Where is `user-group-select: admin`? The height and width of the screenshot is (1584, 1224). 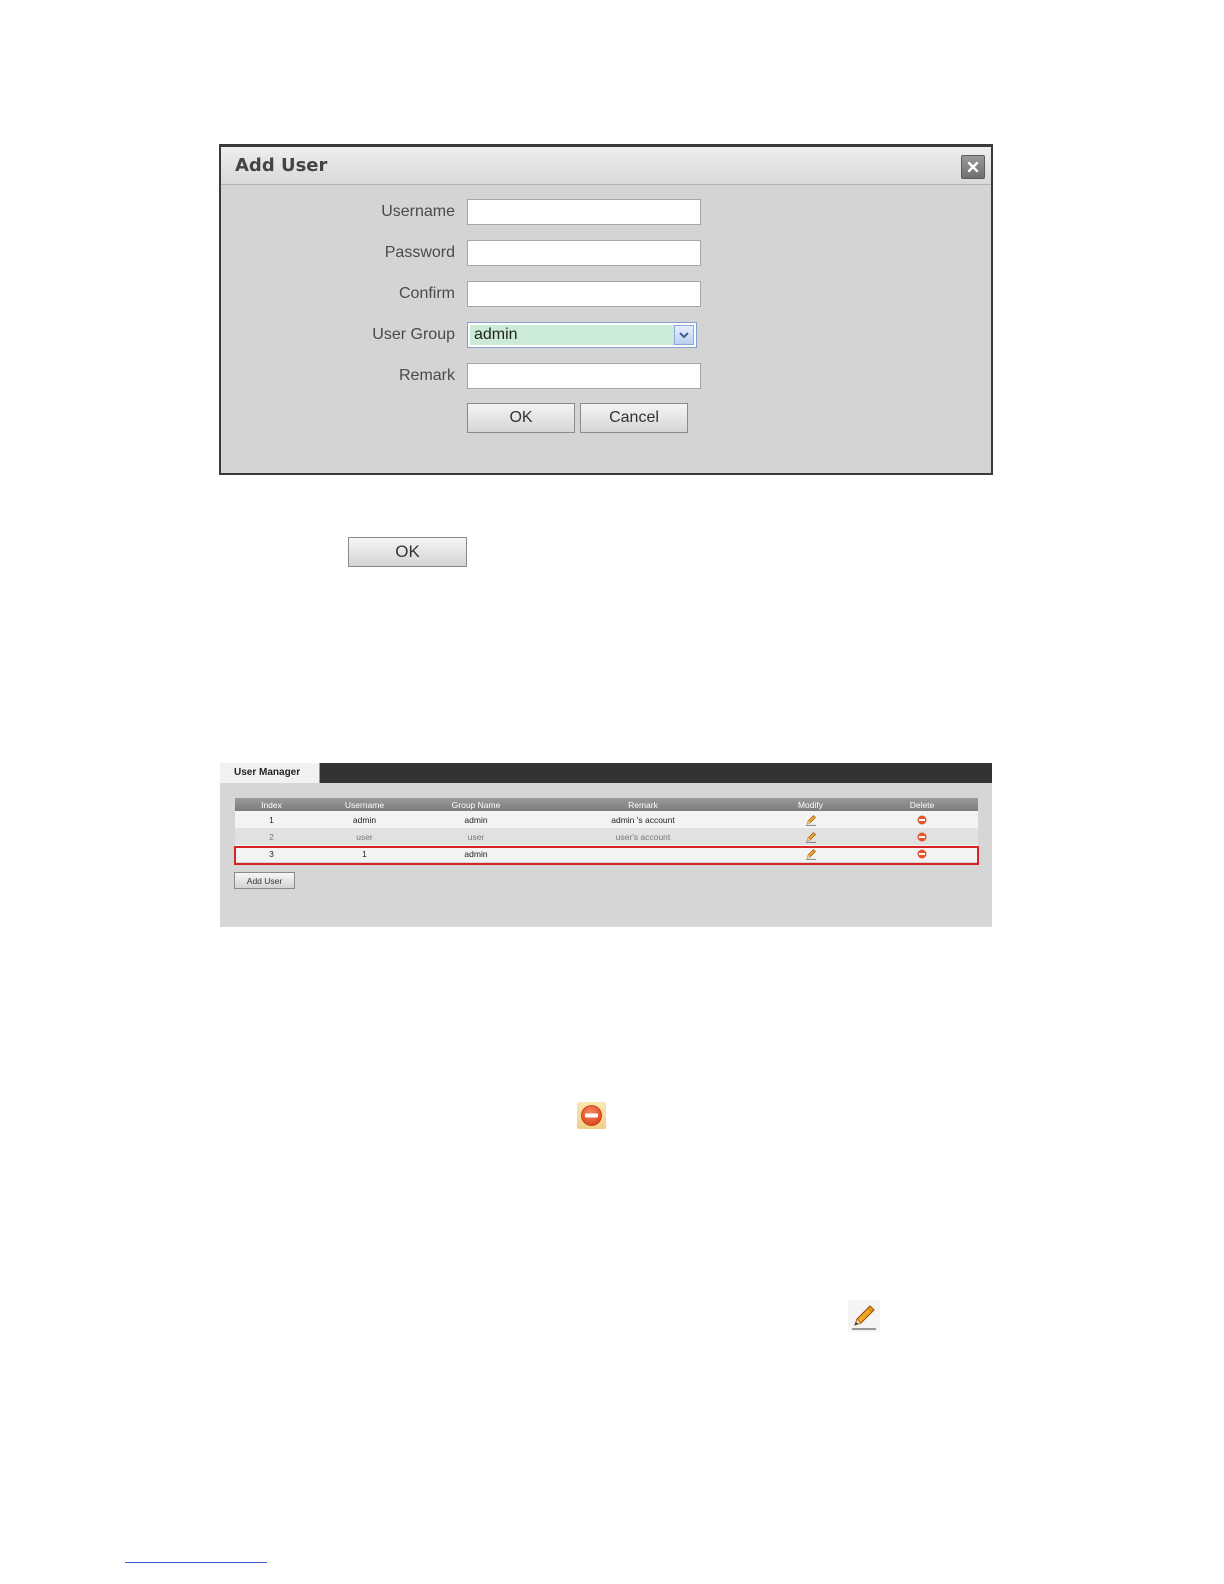 user-group-select: admin is located at coordinates (582, 335).